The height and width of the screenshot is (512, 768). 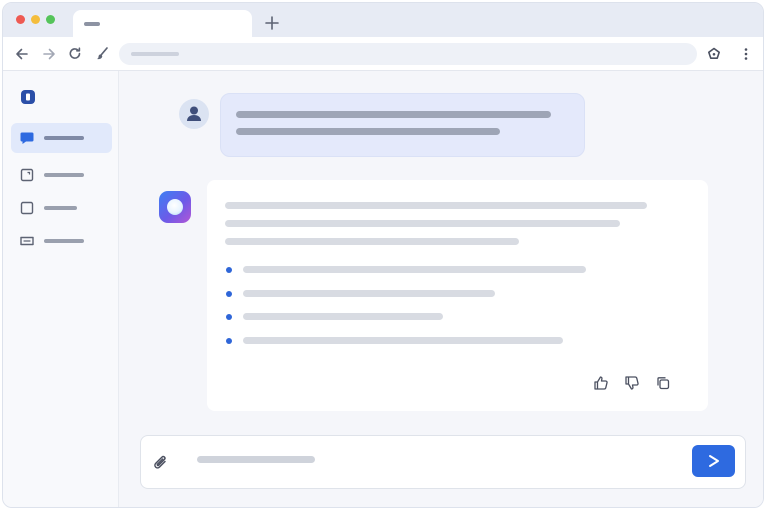 I want to click on copy-icon, so click(x=663, y=383).